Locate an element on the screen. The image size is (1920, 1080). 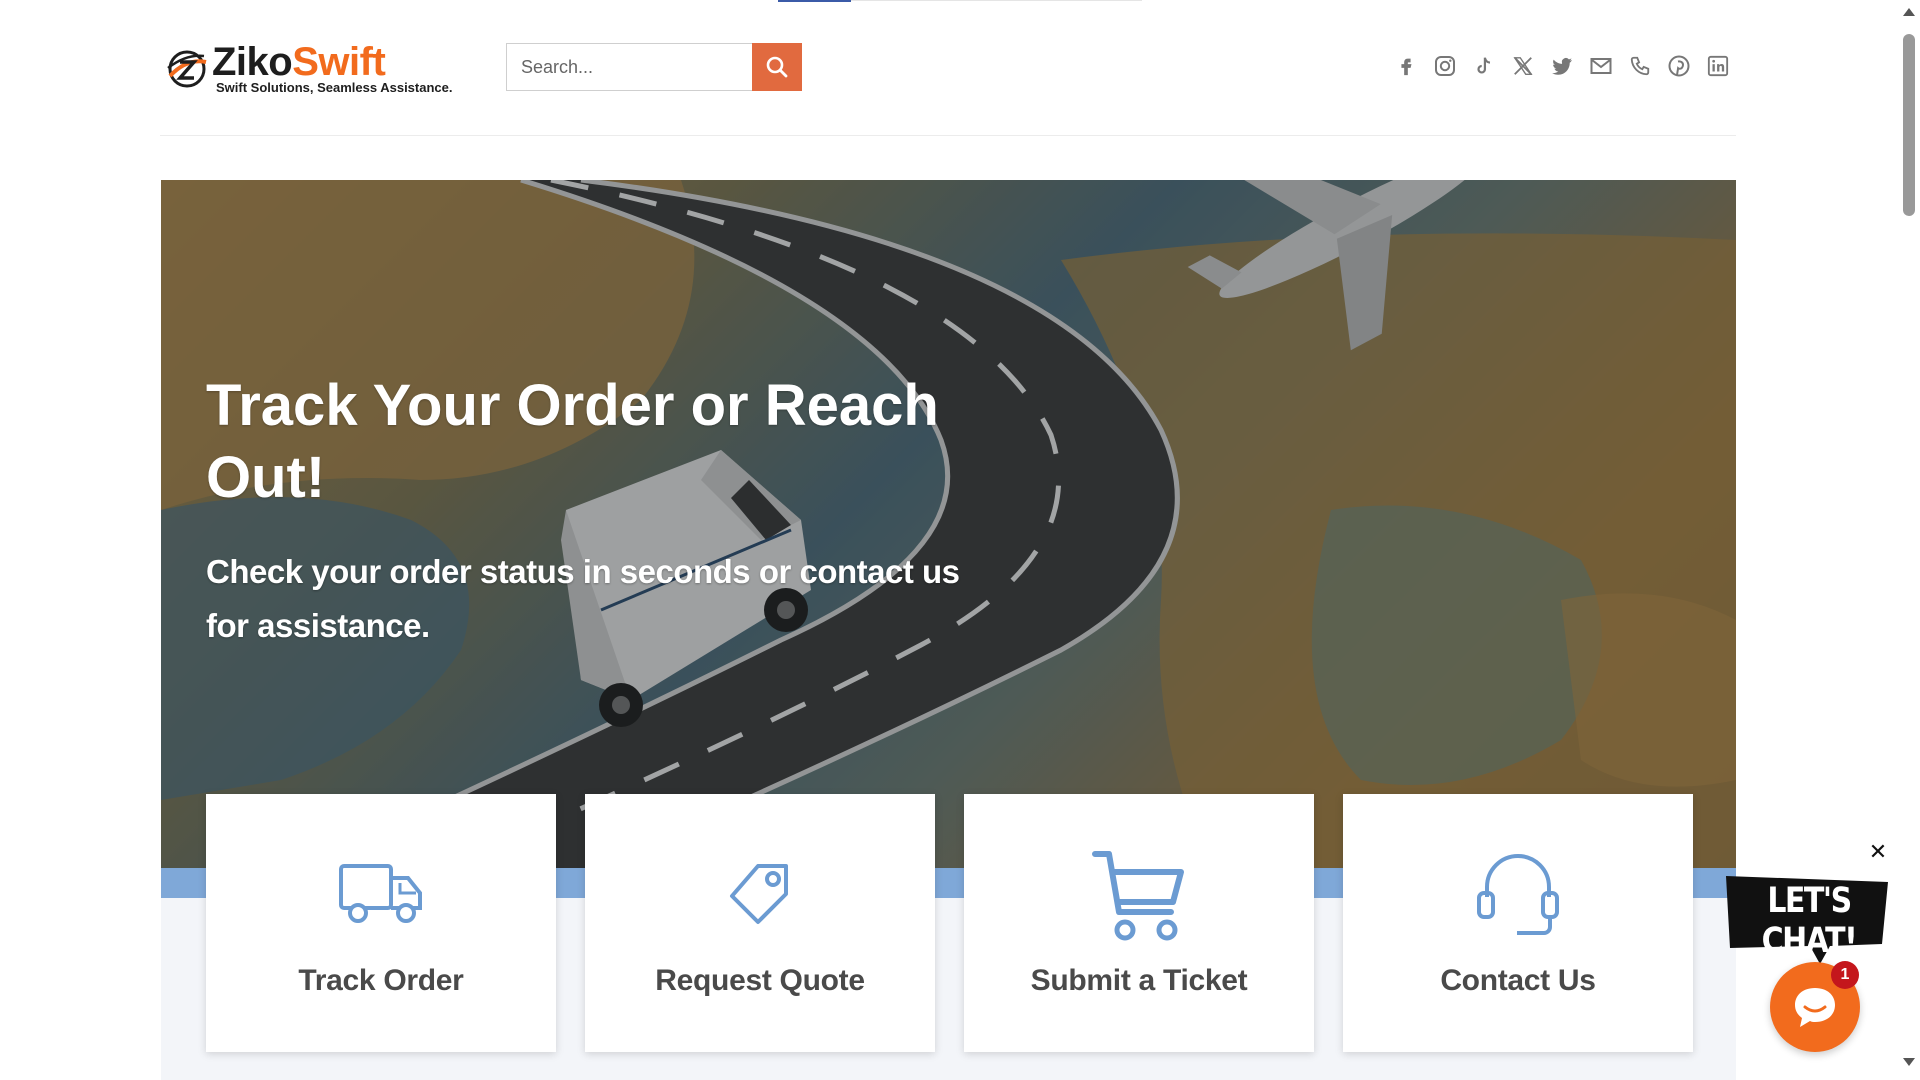
facebook-icon is located at coordinates (1406, 66).